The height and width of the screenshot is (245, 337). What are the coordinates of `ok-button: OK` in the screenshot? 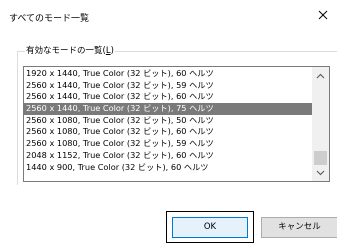 It's located at (210, 227).